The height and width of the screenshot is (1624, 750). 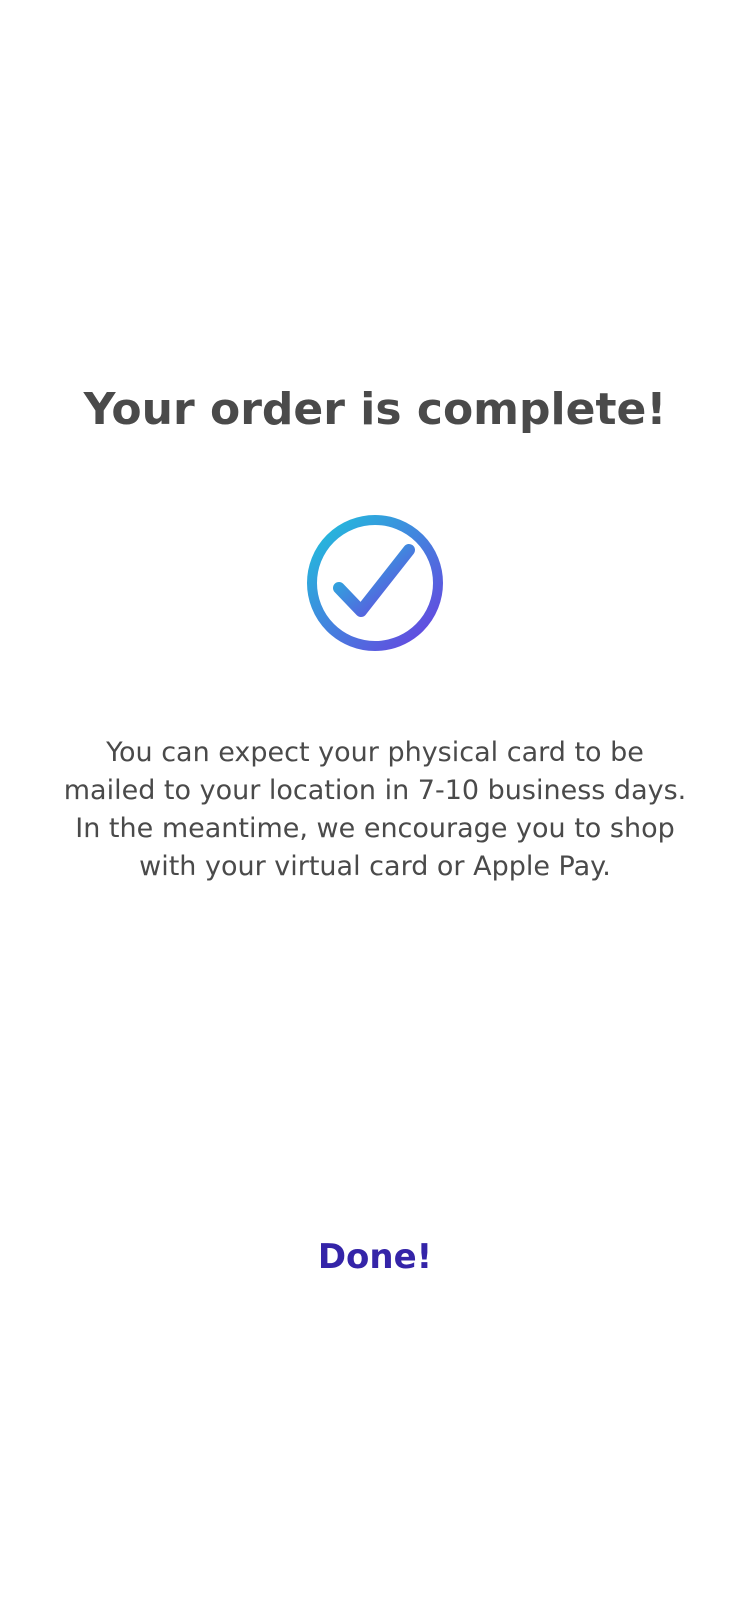 What do you see at coordinates (374, 580) in the screenshot?
I see `check-mark` at bounding box center [374, 580].